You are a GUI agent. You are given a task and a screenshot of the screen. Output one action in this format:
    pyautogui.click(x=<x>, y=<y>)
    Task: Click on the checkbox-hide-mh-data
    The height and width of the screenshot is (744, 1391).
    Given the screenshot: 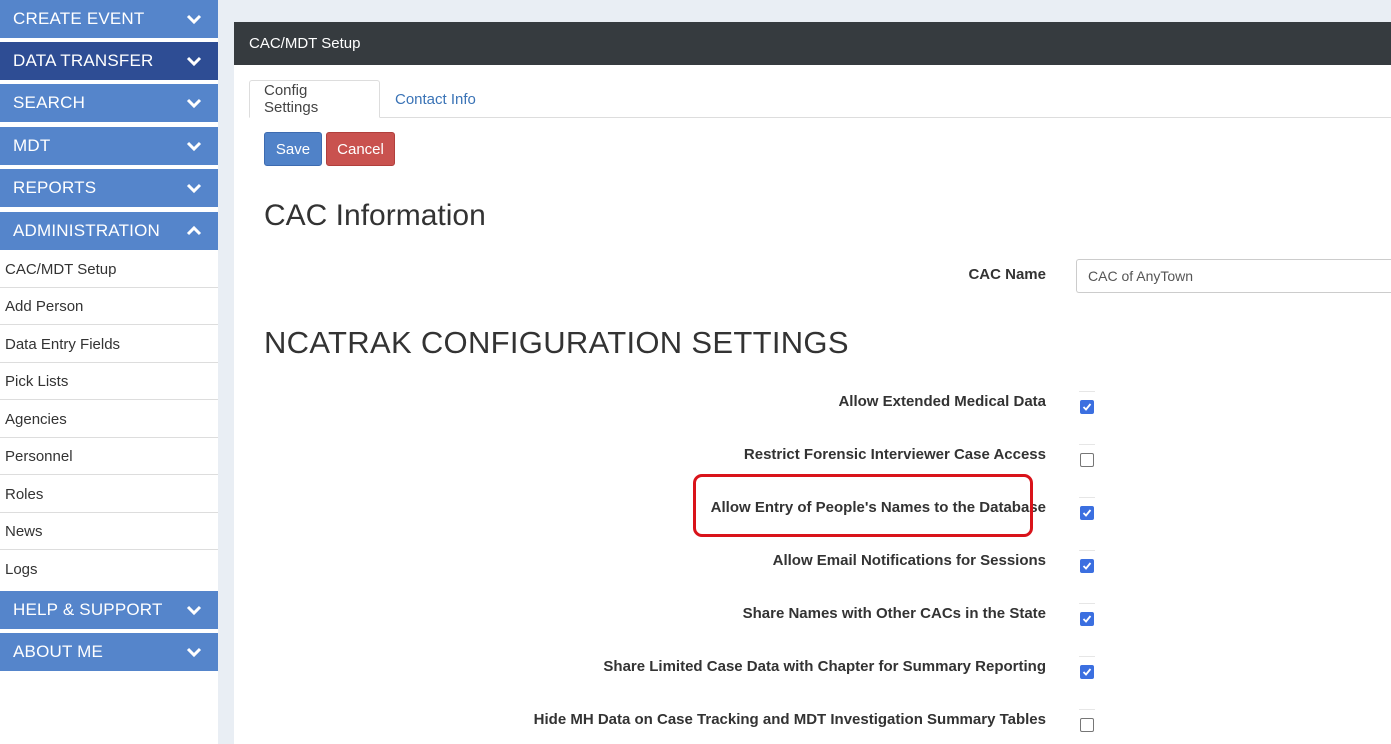 What is the action you would take?
    pyautogui.click(x=1087, y=725)
    